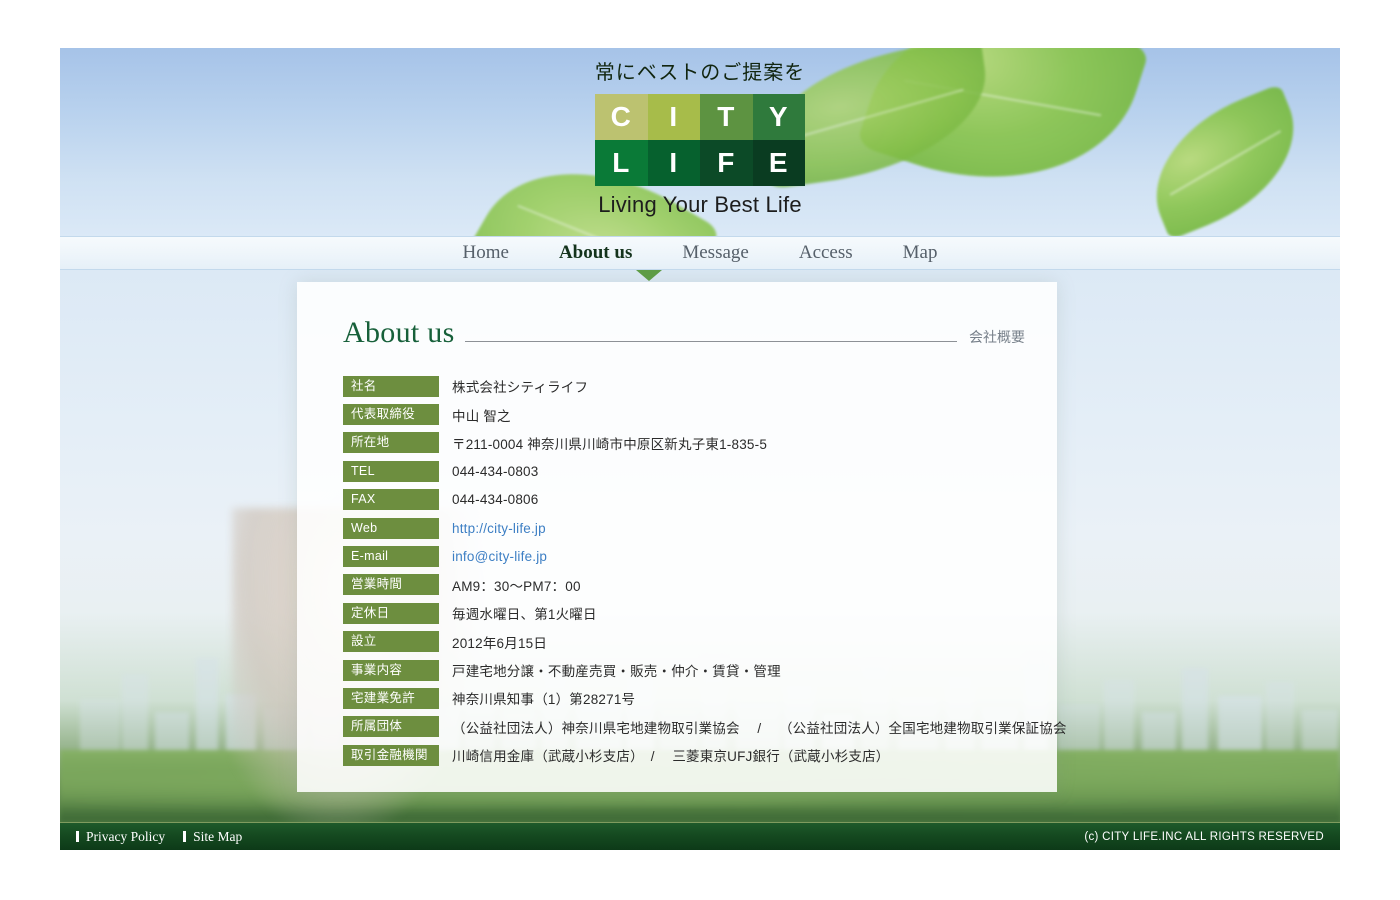 The image size is (1400, 900). I want to click on info-label: 代表取締役, so click(391, 415).